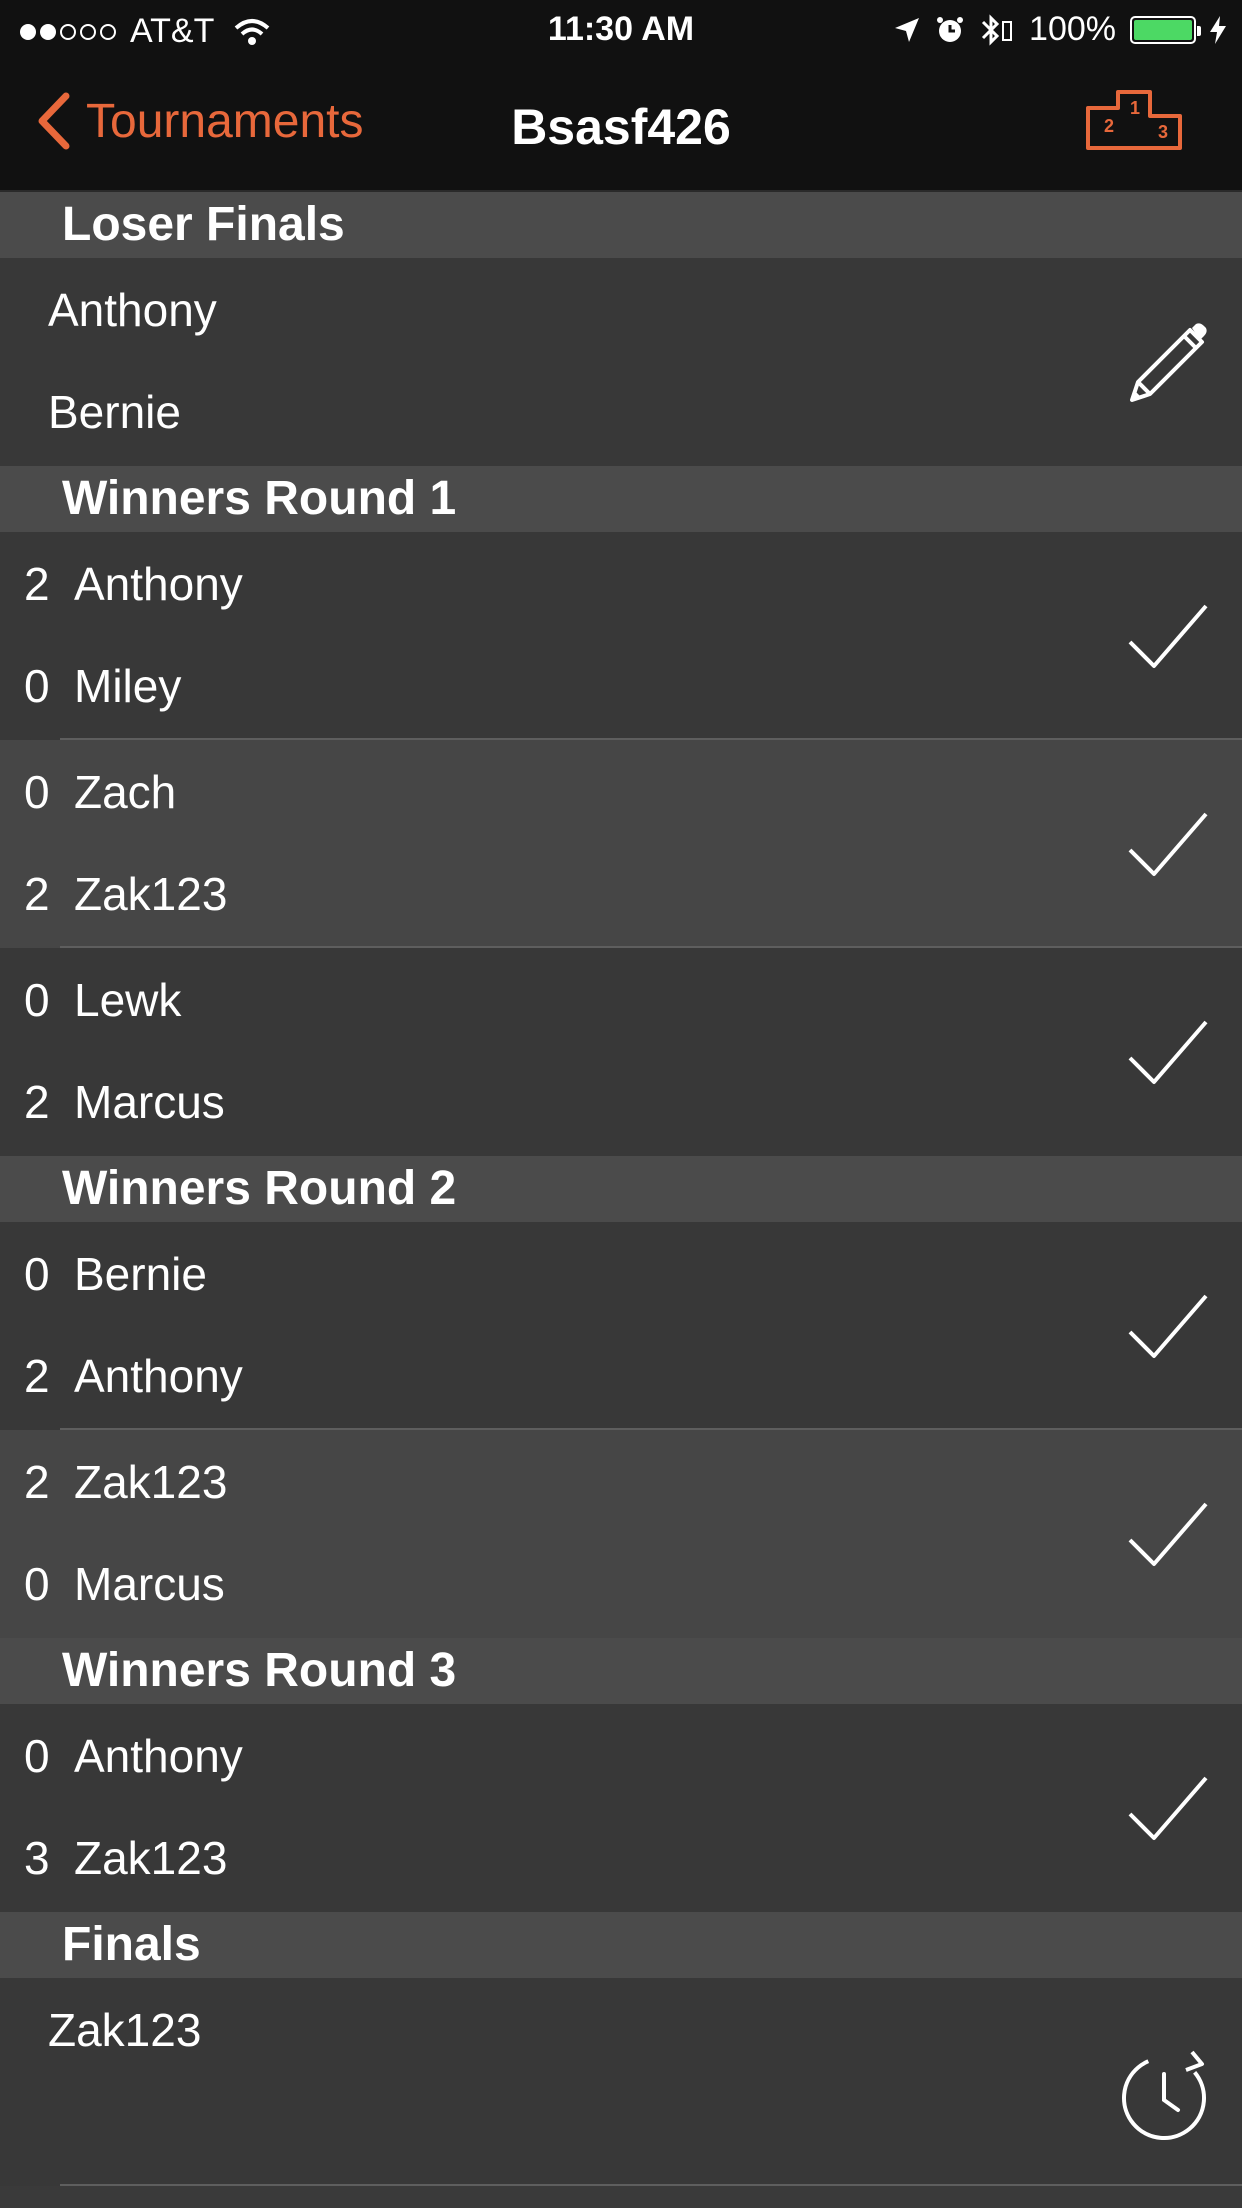 Image resolution: width=1242 pixels, height=2208 pixels. I want to click on page-title: Bsasf426, so click(621, 127).